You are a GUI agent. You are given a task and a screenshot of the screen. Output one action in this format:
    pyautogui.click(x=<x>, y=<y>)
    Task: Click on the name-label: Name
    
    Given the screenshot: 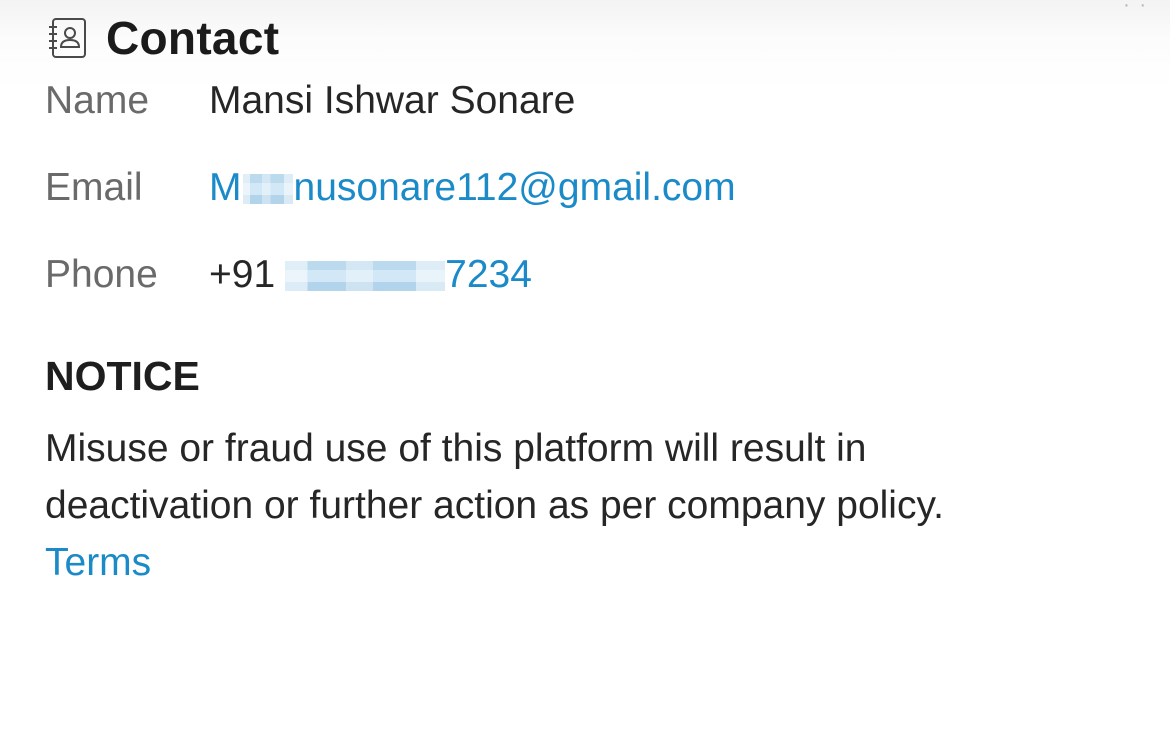 What is the action you would take?
    pyautogui.click(x=97, y=100)
    